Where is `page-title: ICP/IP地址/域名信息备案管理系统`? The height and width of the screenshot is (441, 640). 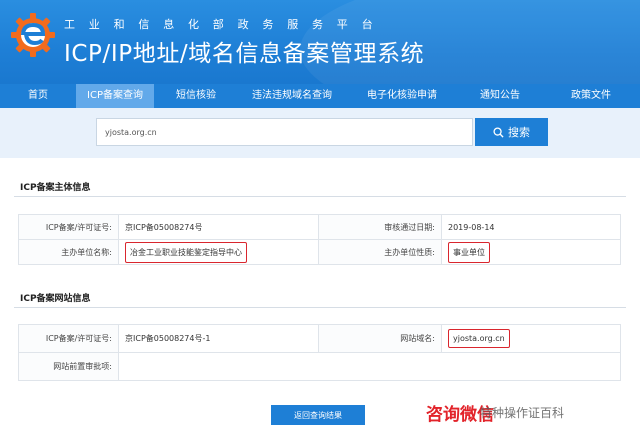 page-title: ICP/IP地址/域名信息备案管理系统 is located at coordinates (244, 54).